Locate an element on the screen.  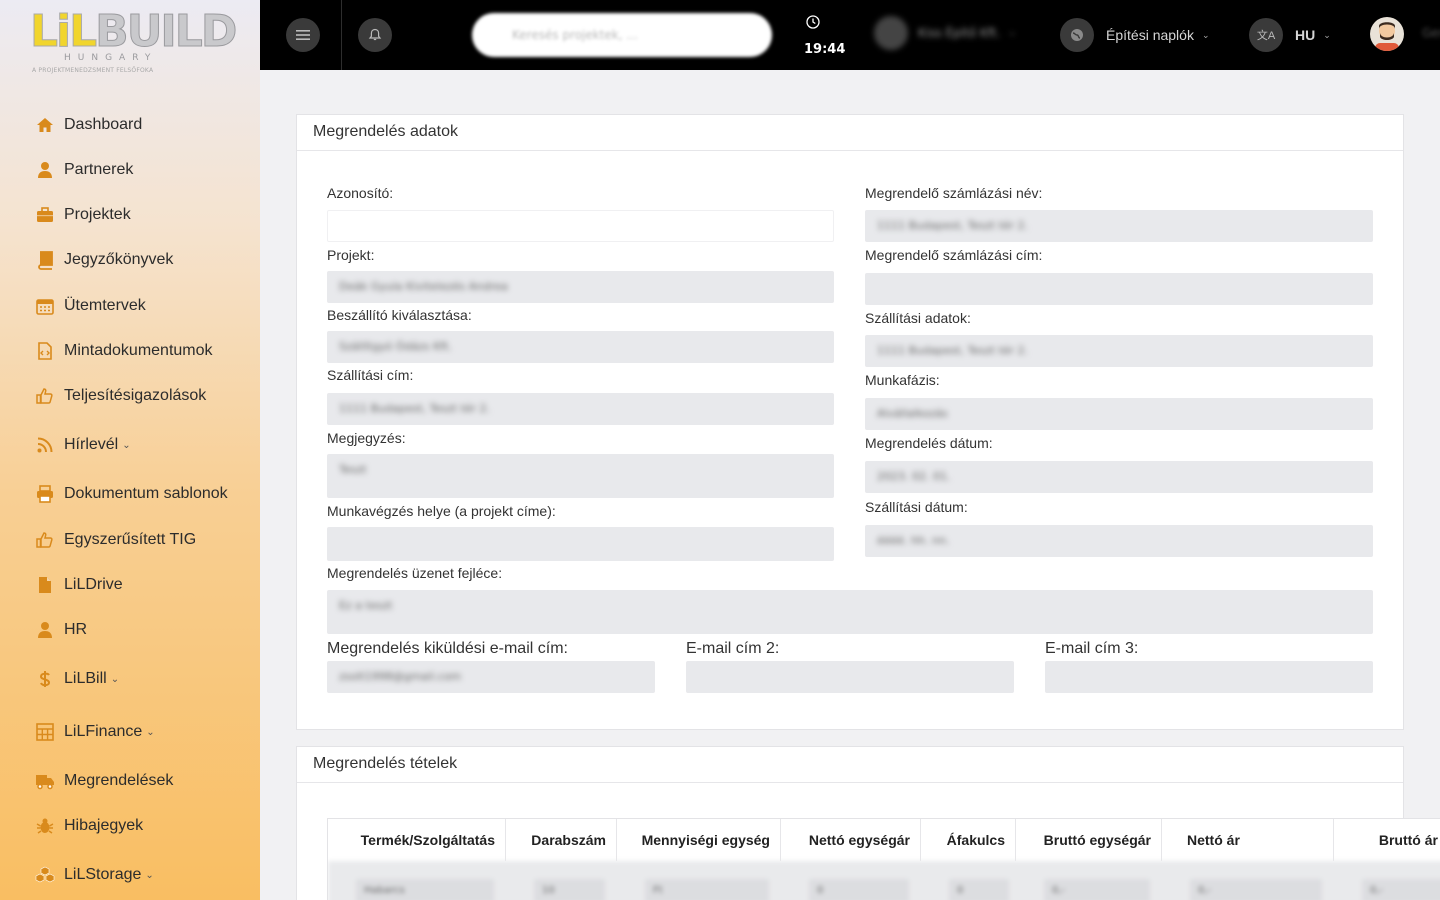
sidebar-item-hibajegyek: Hibajegyek is located at coordinates (88, 826).